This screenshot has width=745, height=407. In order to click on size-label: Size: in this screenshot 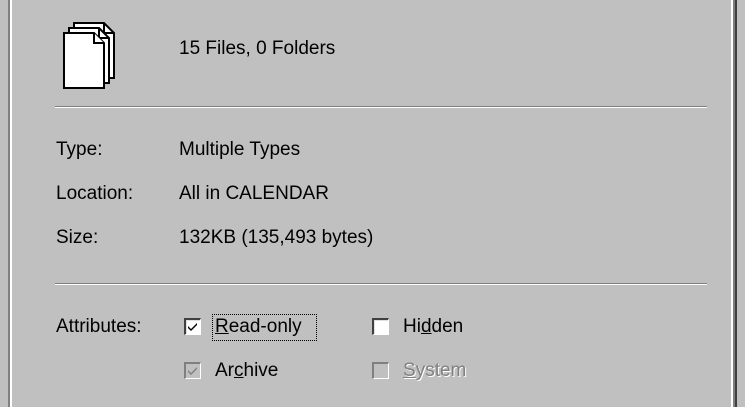, I will do `click(77, 237)`.